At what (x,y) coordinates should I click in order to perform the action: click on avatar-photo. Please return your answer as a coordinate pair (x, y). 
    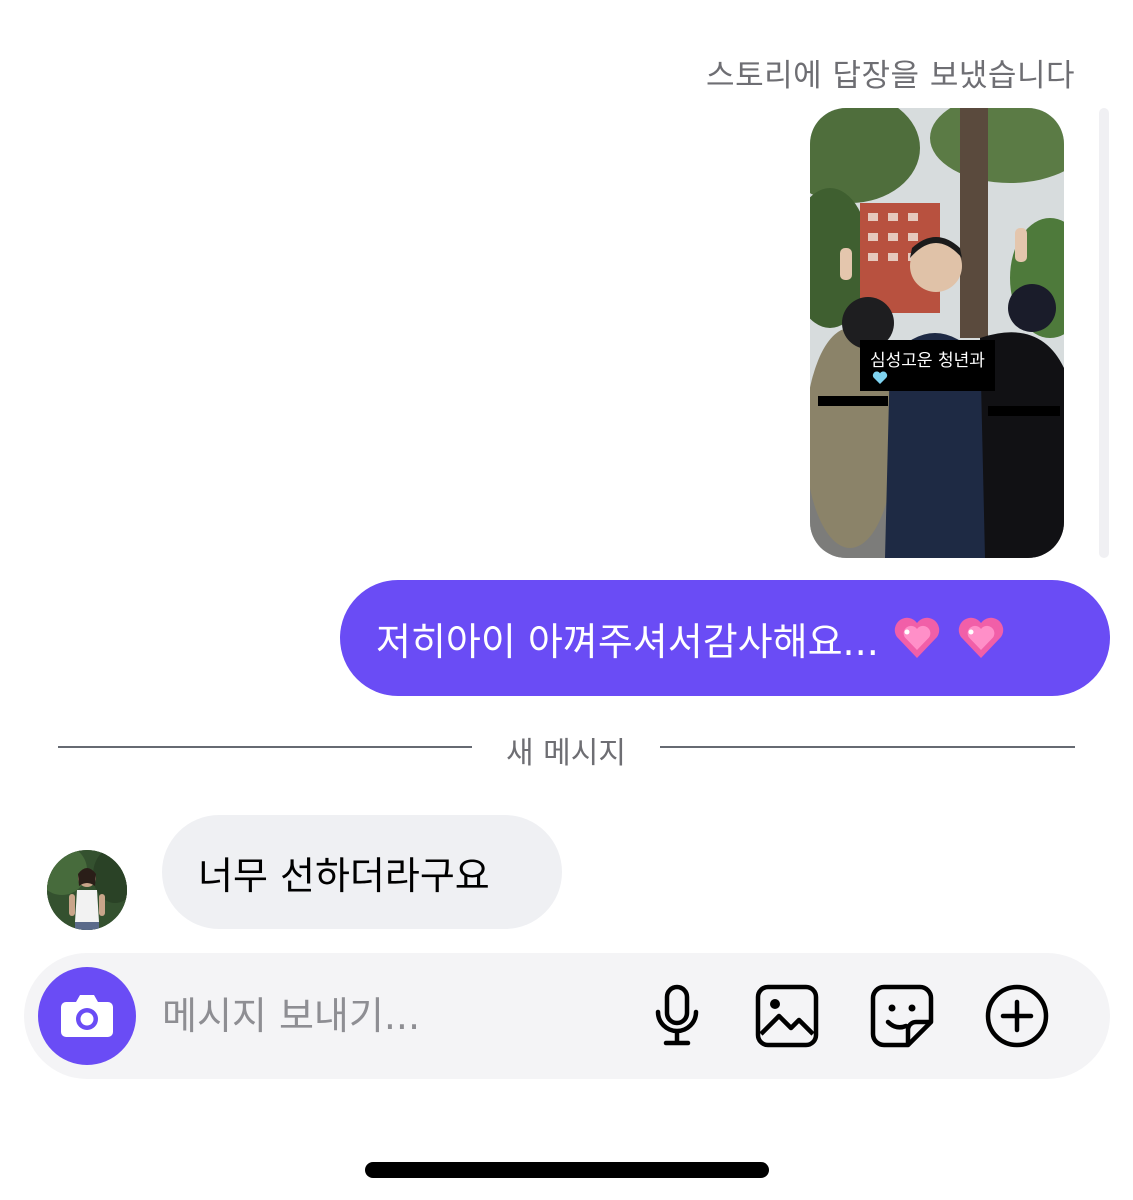
    Looking at the image, I should click on (87, 890).